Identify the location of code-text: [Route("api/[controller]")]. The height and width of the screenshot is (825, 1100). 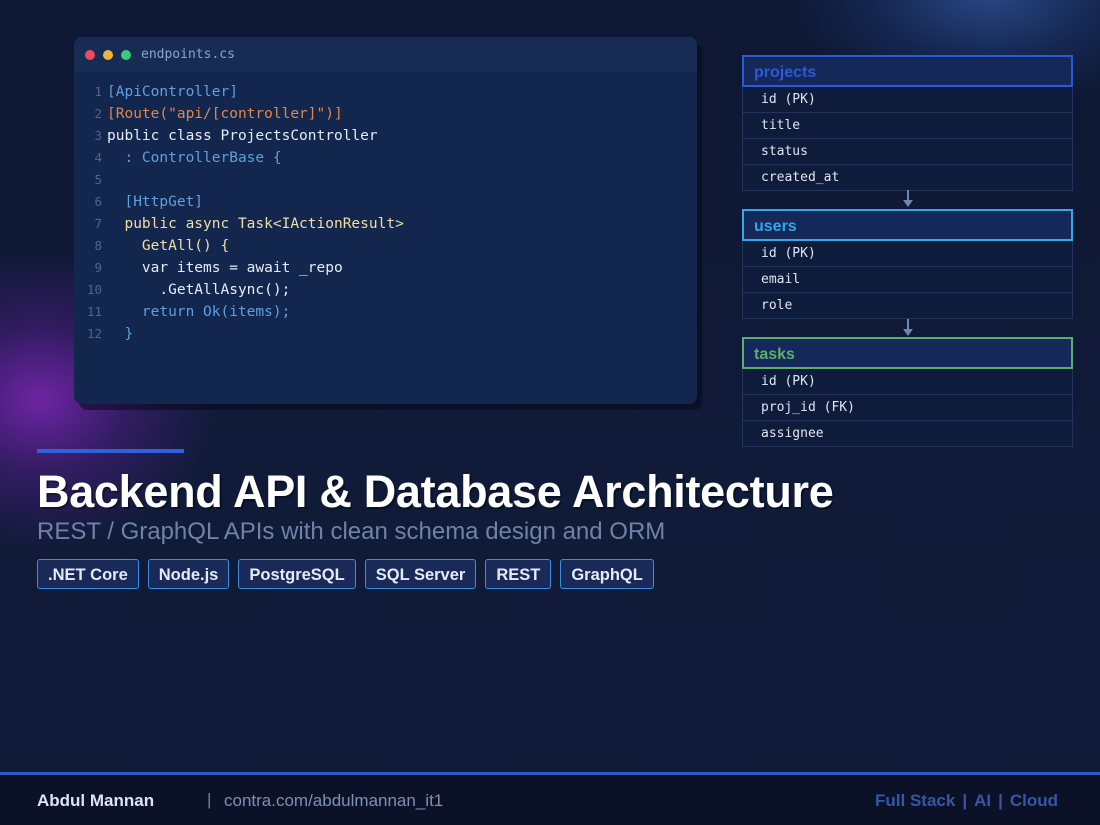
(225, 114).